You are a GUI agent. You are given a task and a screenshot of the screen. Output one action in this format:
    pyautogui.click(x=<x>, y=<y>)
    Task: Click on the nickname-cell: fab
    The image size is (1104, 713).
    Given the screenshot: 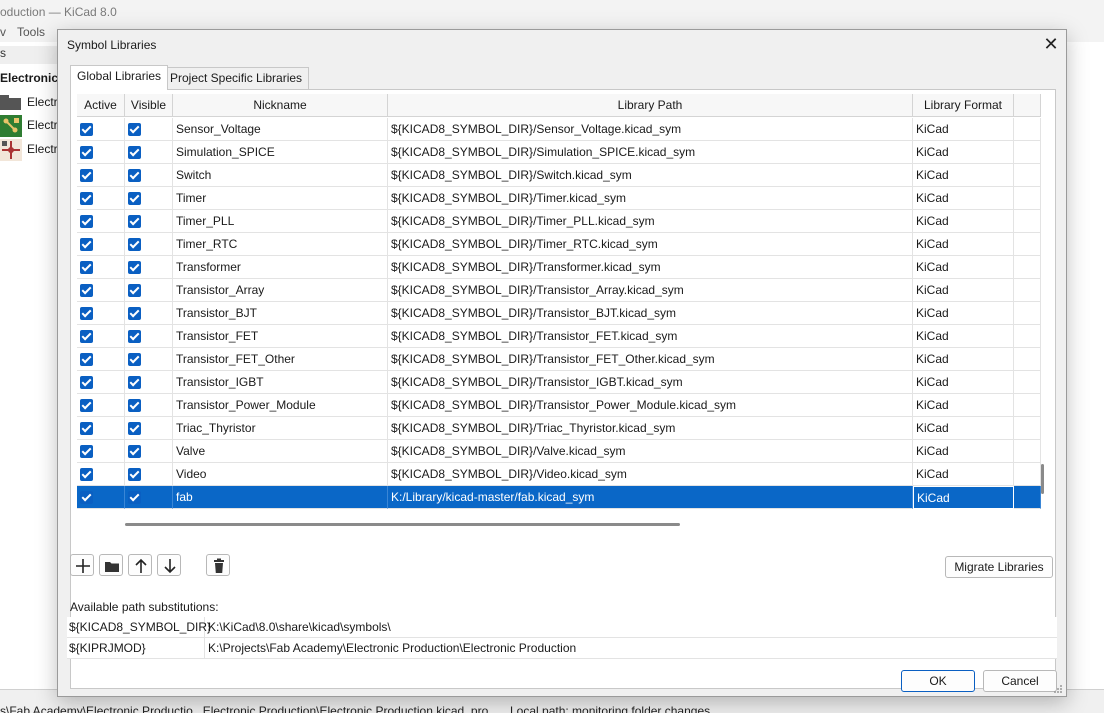 What is the action you would take?
    pyautogui.click(x=280, y=497)
    